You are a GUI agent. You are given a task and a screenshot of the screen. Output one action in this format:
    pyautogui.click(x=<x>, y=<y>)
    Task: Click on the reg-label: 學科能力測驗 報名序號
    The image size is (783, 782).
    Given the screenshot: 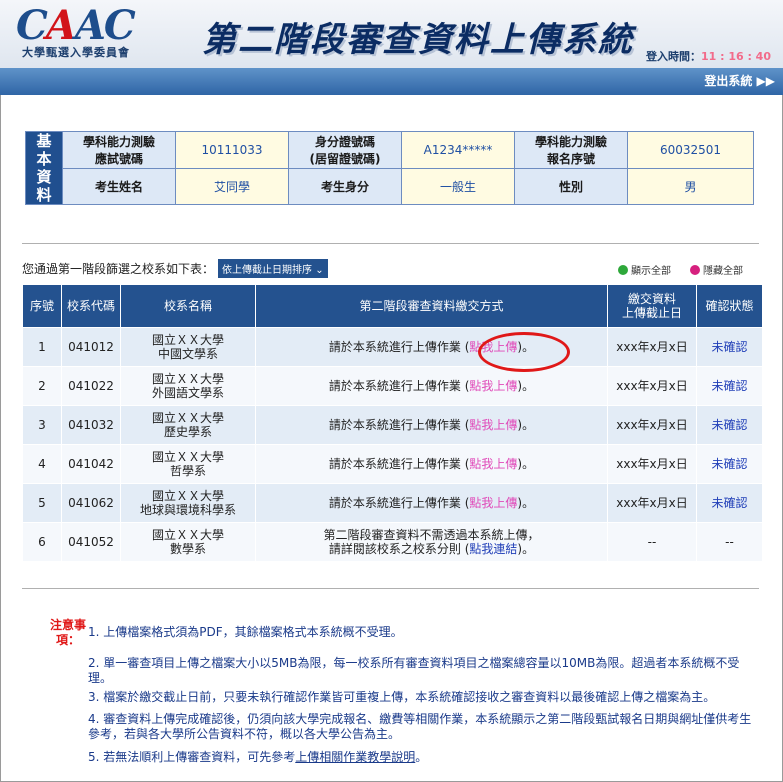 What is the action you would take?
    pyautogui.click(x=571, y=150)
    